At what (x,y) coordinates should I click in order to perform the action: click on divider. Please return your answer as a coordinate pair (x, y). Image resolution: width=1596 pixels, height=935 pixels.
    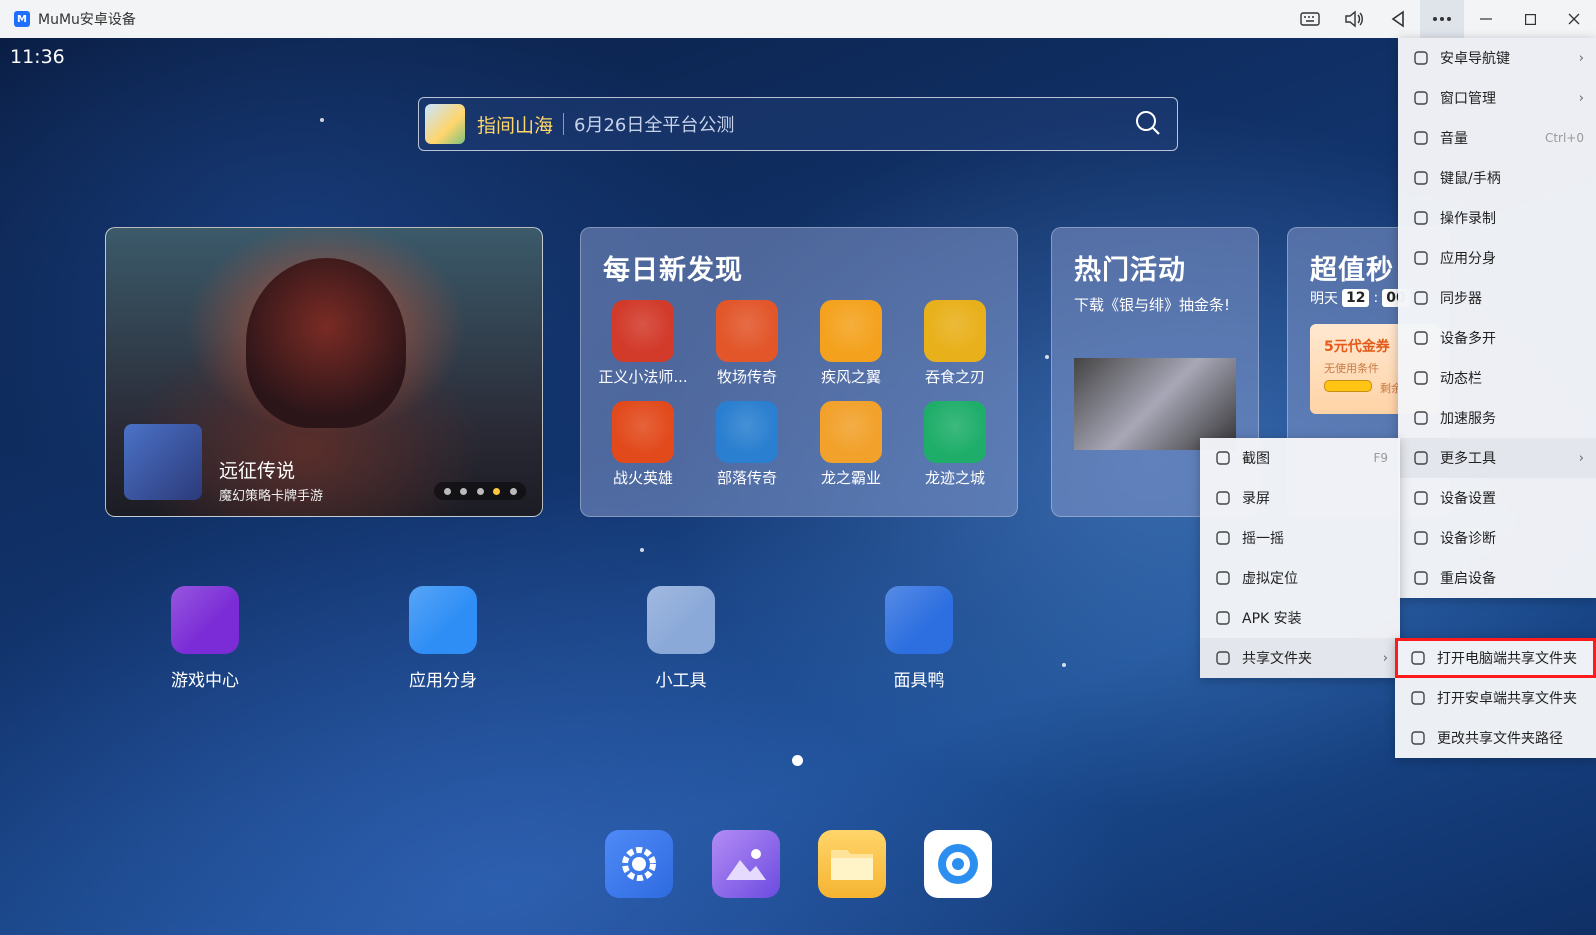
    Looking at the image, I should click on (564, 124).